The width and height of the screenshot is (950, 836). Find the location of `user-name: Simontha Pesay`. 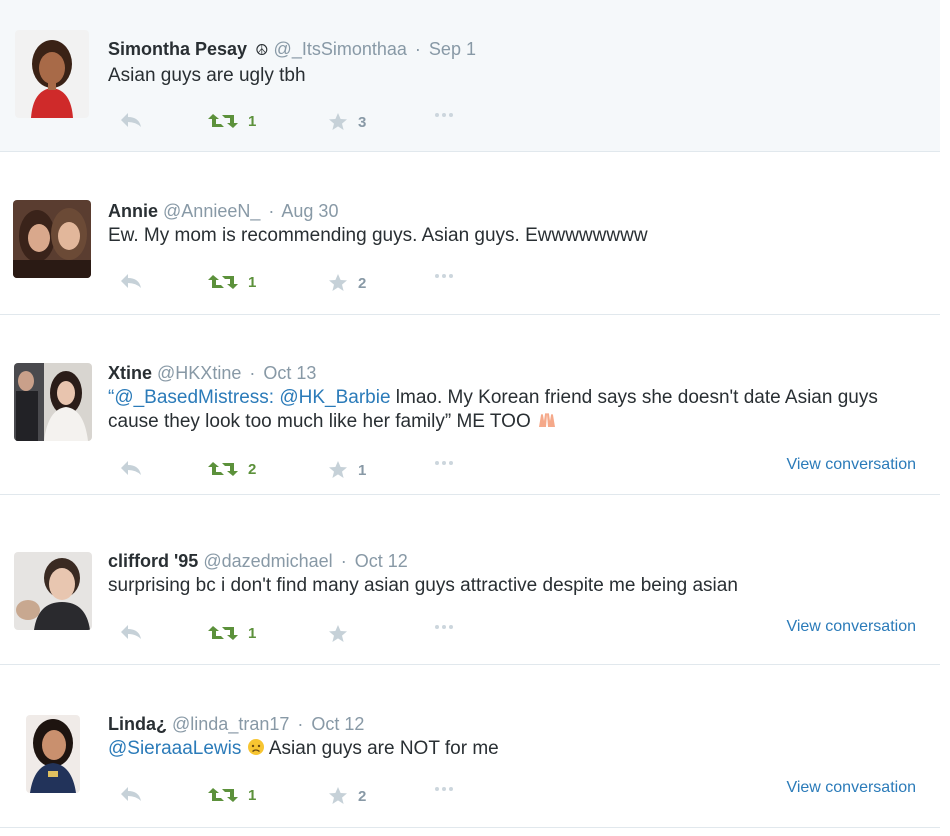

user-name: Simontha Pesay is located at coordinates (177, 49).